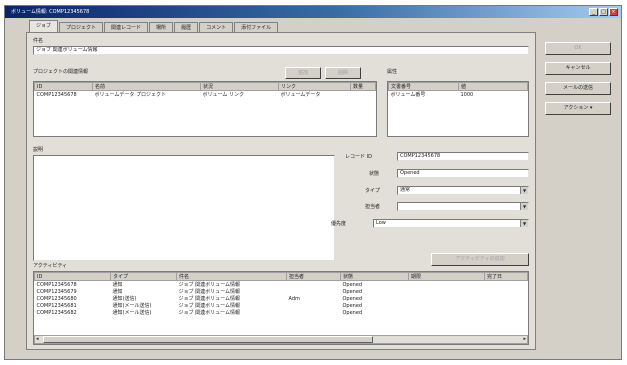 This screenshot has height=365, width=627. What do you see at coordinates (184, 208) in the screenshot?
I see `description-textarea` at bounding box center [184, 208].